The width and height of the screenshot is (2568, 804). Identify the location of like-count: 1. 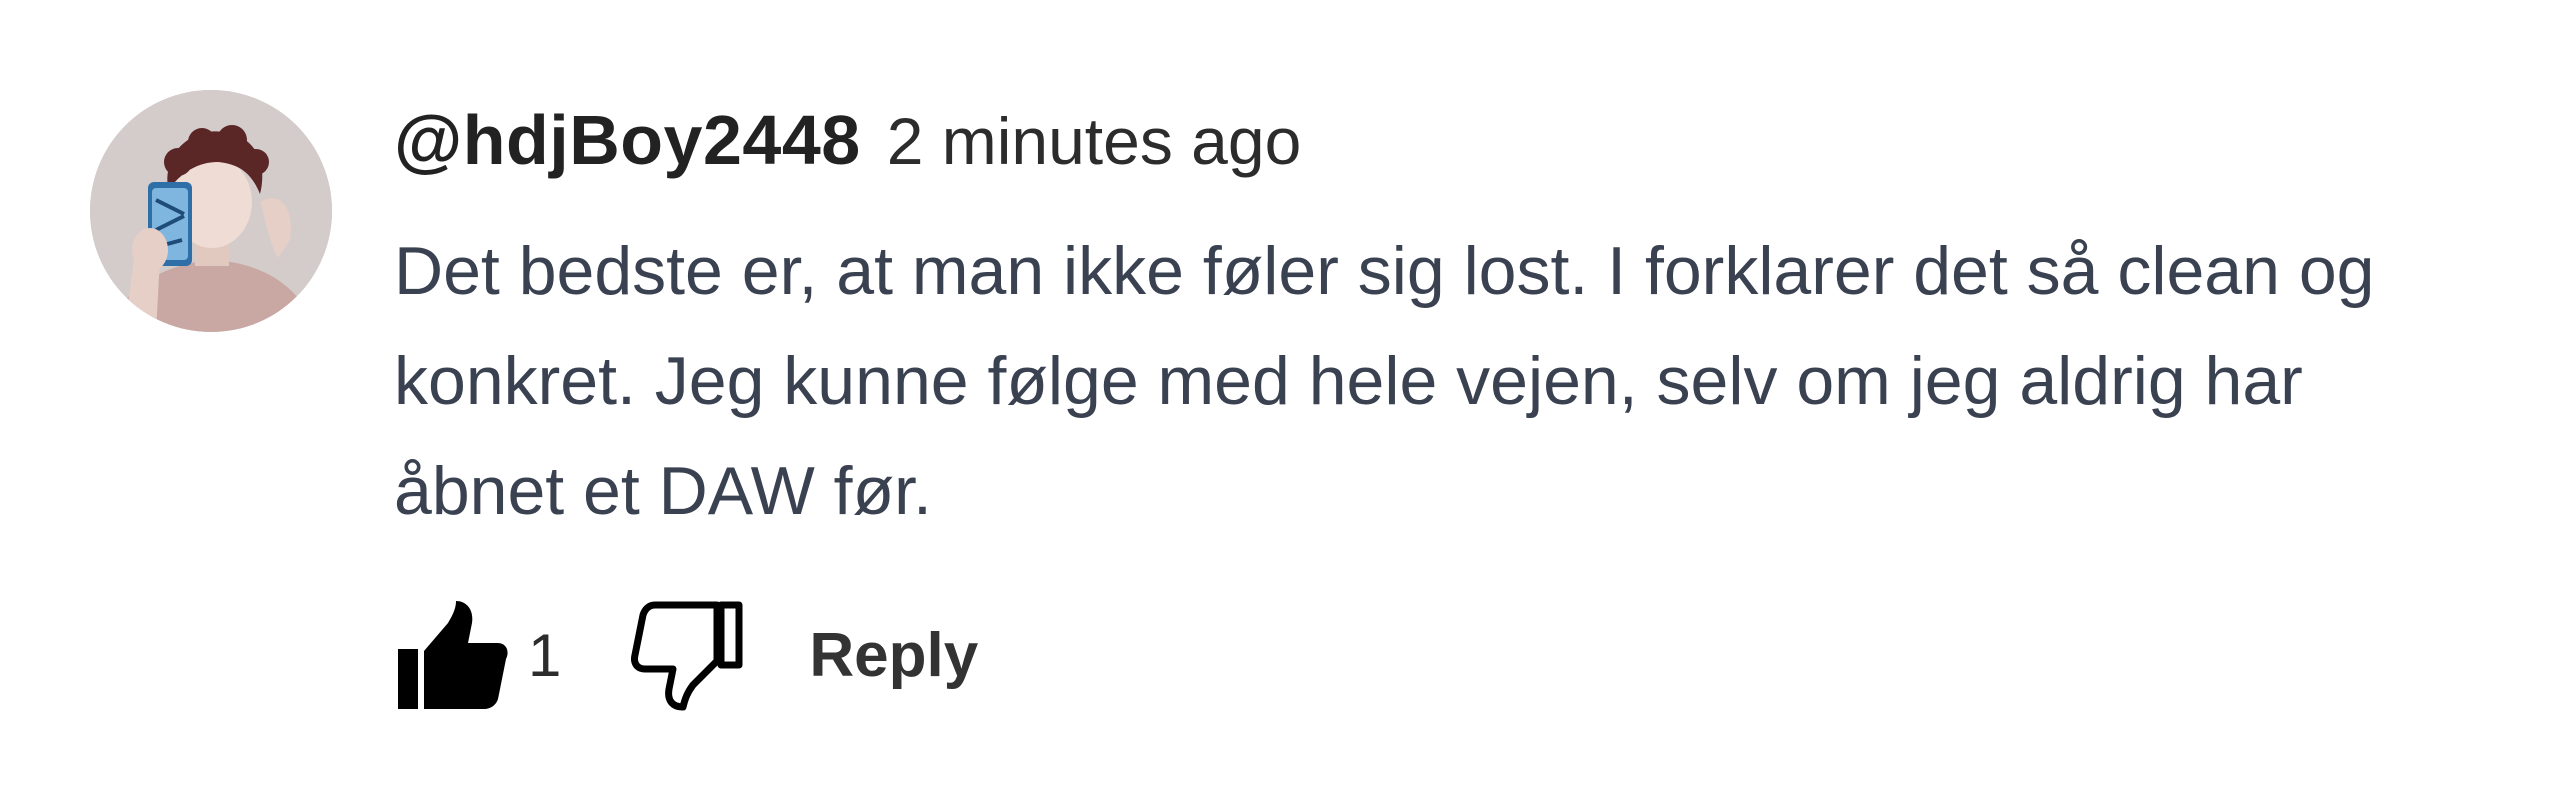
(545, 655).